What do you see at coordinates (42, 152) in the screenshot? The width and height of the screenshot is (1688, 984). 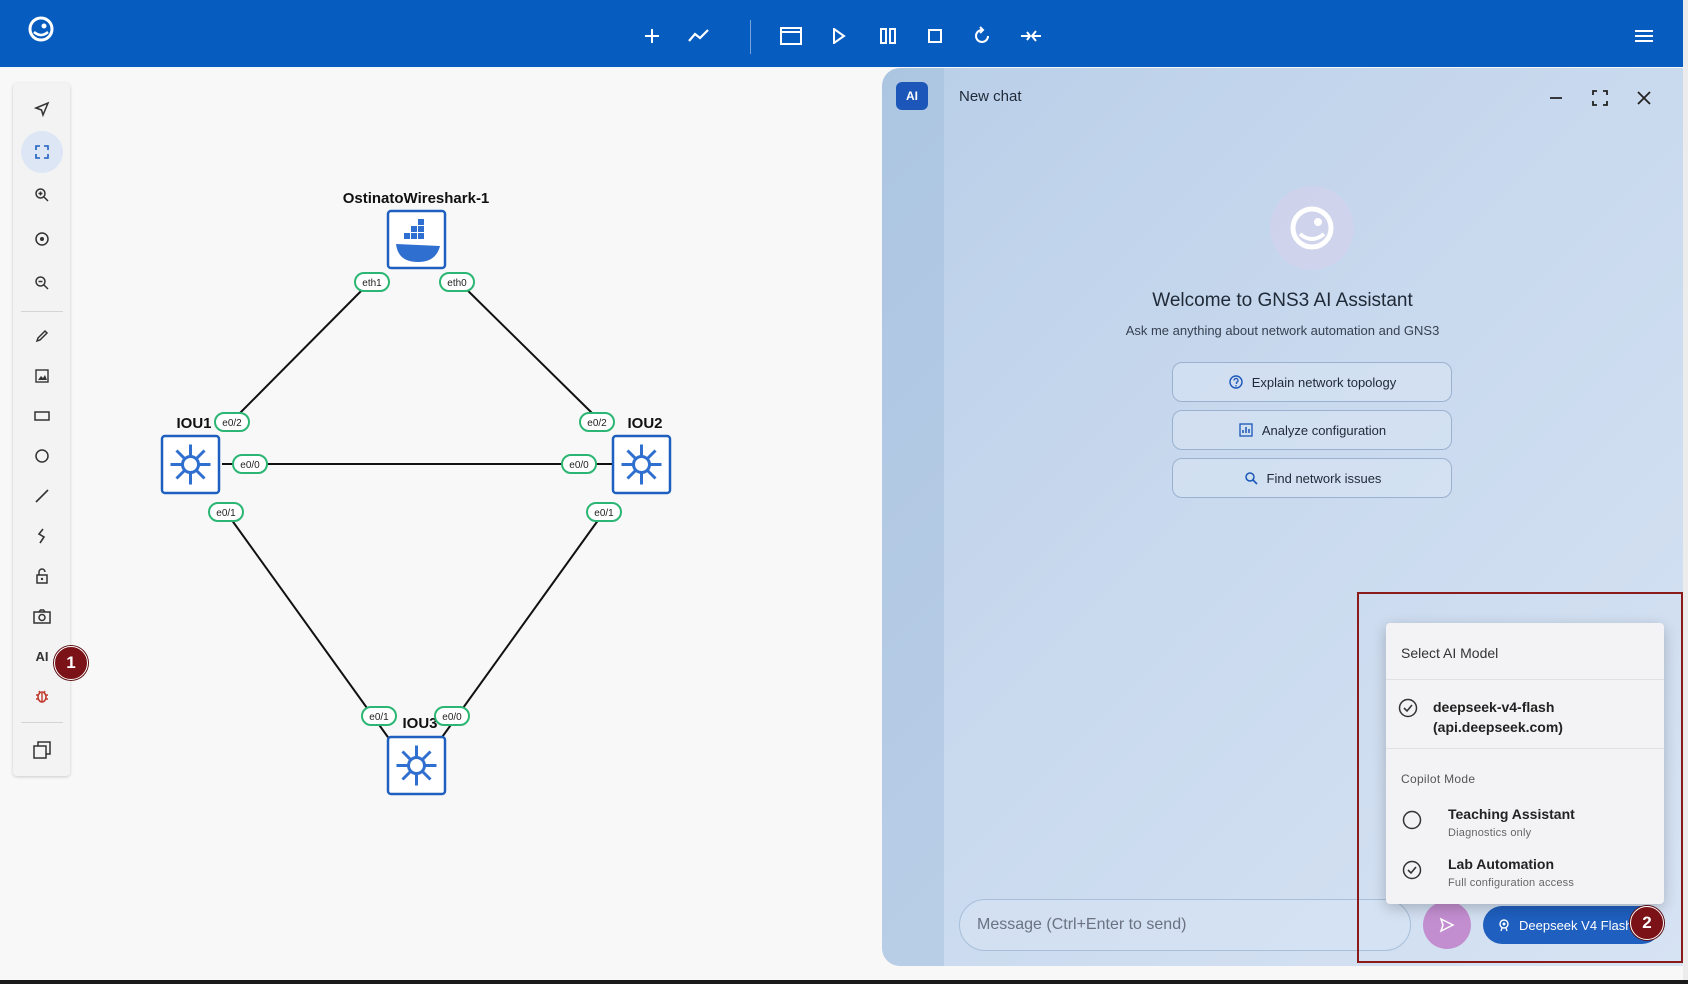 I see `fit-to-screen-icon` at bounding box center [42, 152].